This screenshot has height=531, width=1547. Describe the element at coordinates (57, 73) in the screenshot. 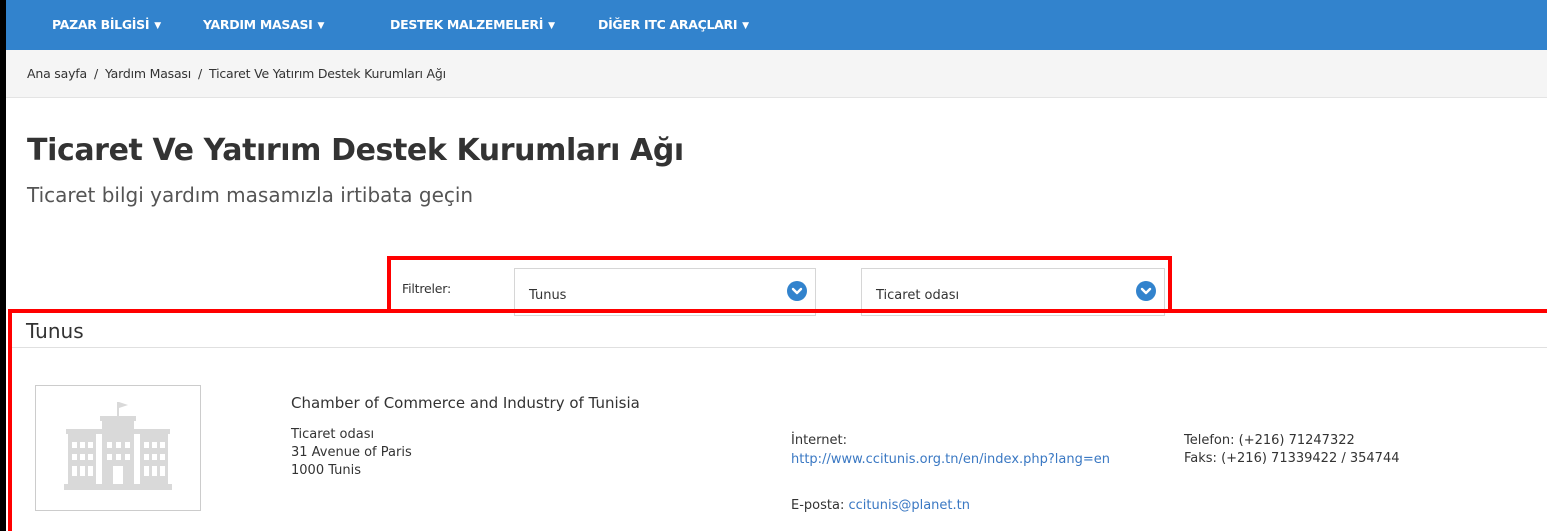

I see `breadcrumb-home: Ana sayfa` at that location.